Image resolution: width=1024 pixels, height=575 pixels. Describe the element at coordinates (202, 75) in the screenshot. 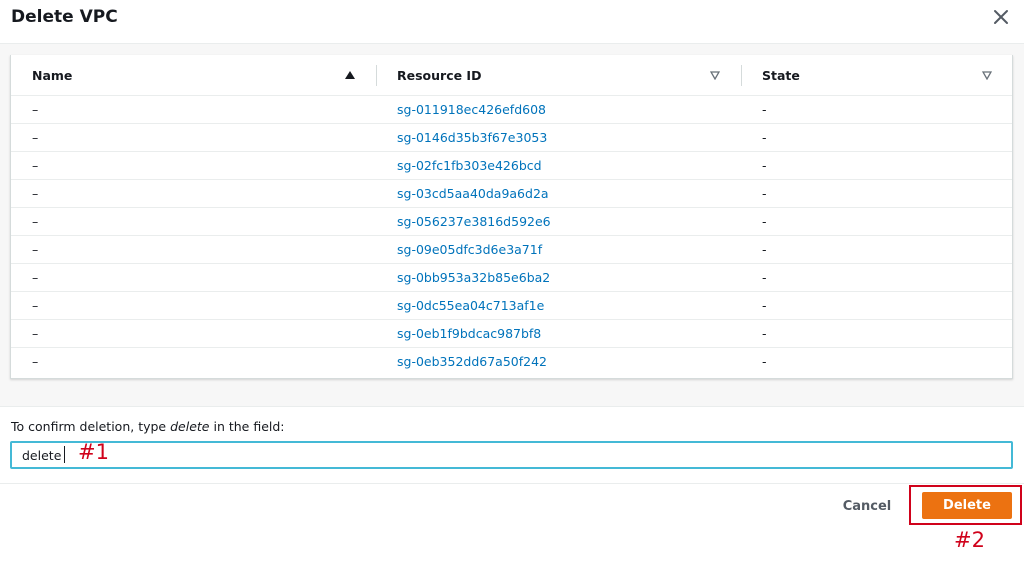

I see `column-header-name: Name` at that location.